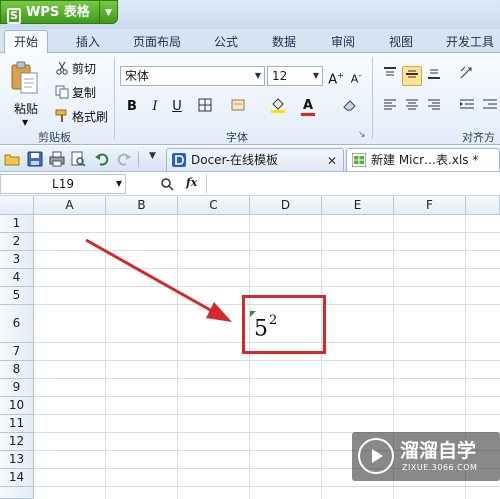 This screenshot has height=499, width=500. Describe the element at coordinates (412, 107) in the screenshot. I see `align-center-button` at that location.